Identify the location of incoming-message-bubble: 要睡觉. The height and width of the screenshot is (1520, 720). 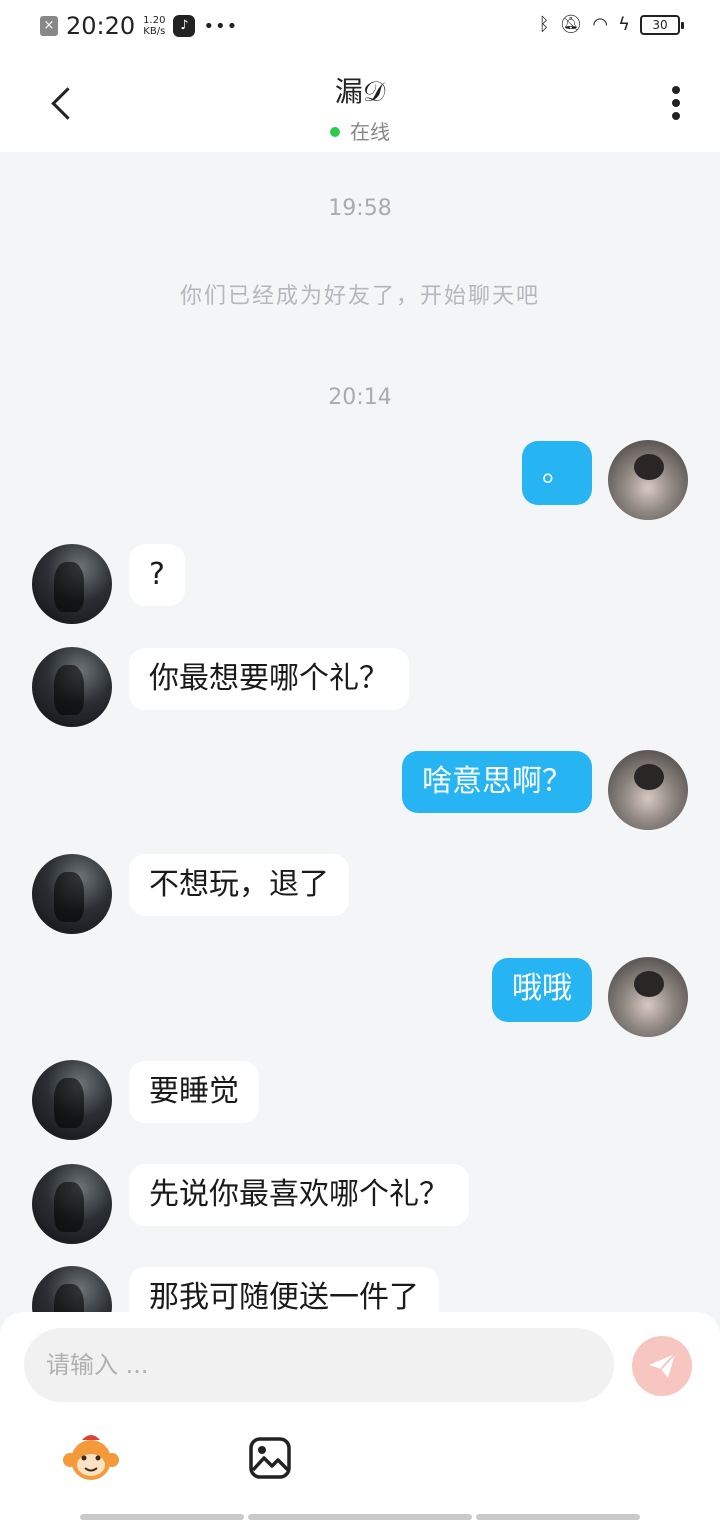
(194, 1092).